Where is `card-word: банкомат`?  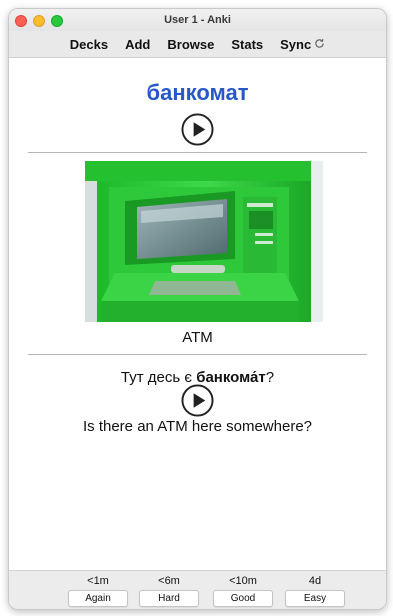 card-word: банкомат is located at coordinates (197, 92).